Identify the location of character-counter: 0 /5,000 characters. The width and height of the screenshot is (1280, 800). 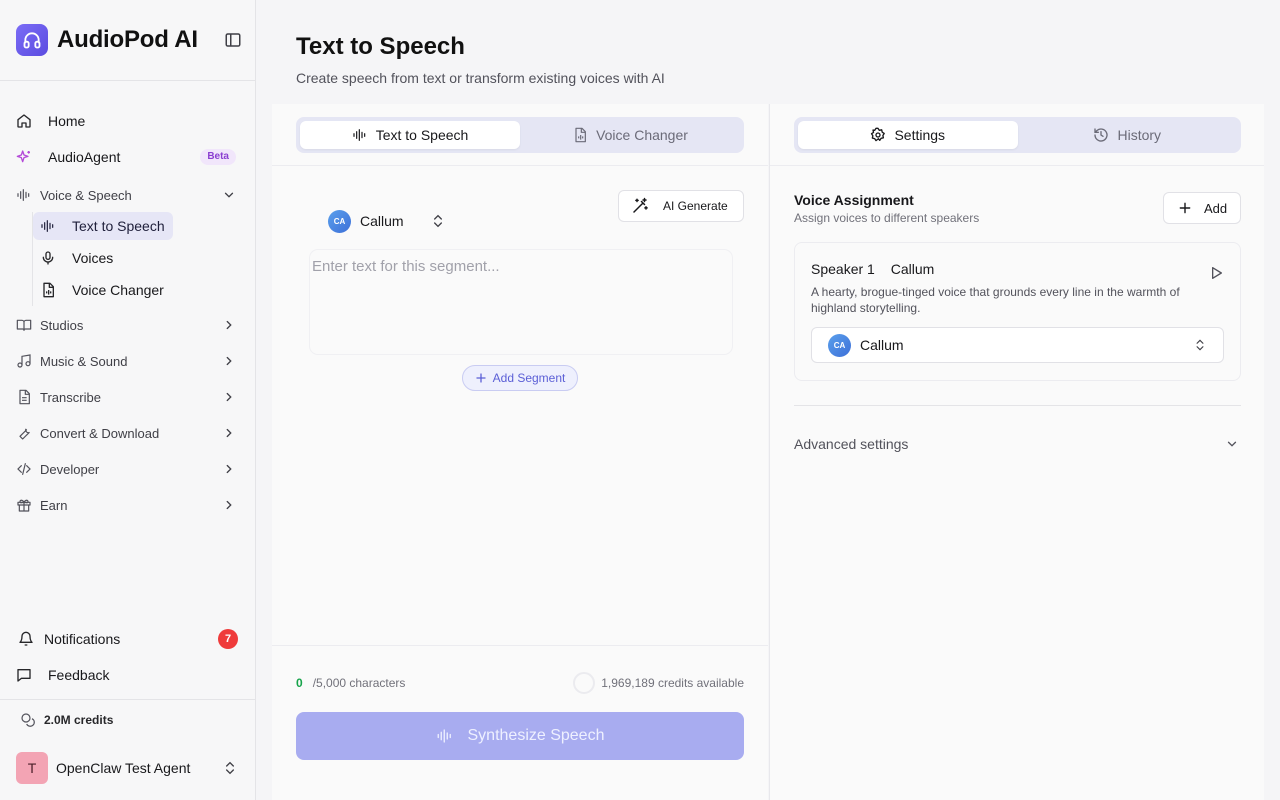
(350, 683).